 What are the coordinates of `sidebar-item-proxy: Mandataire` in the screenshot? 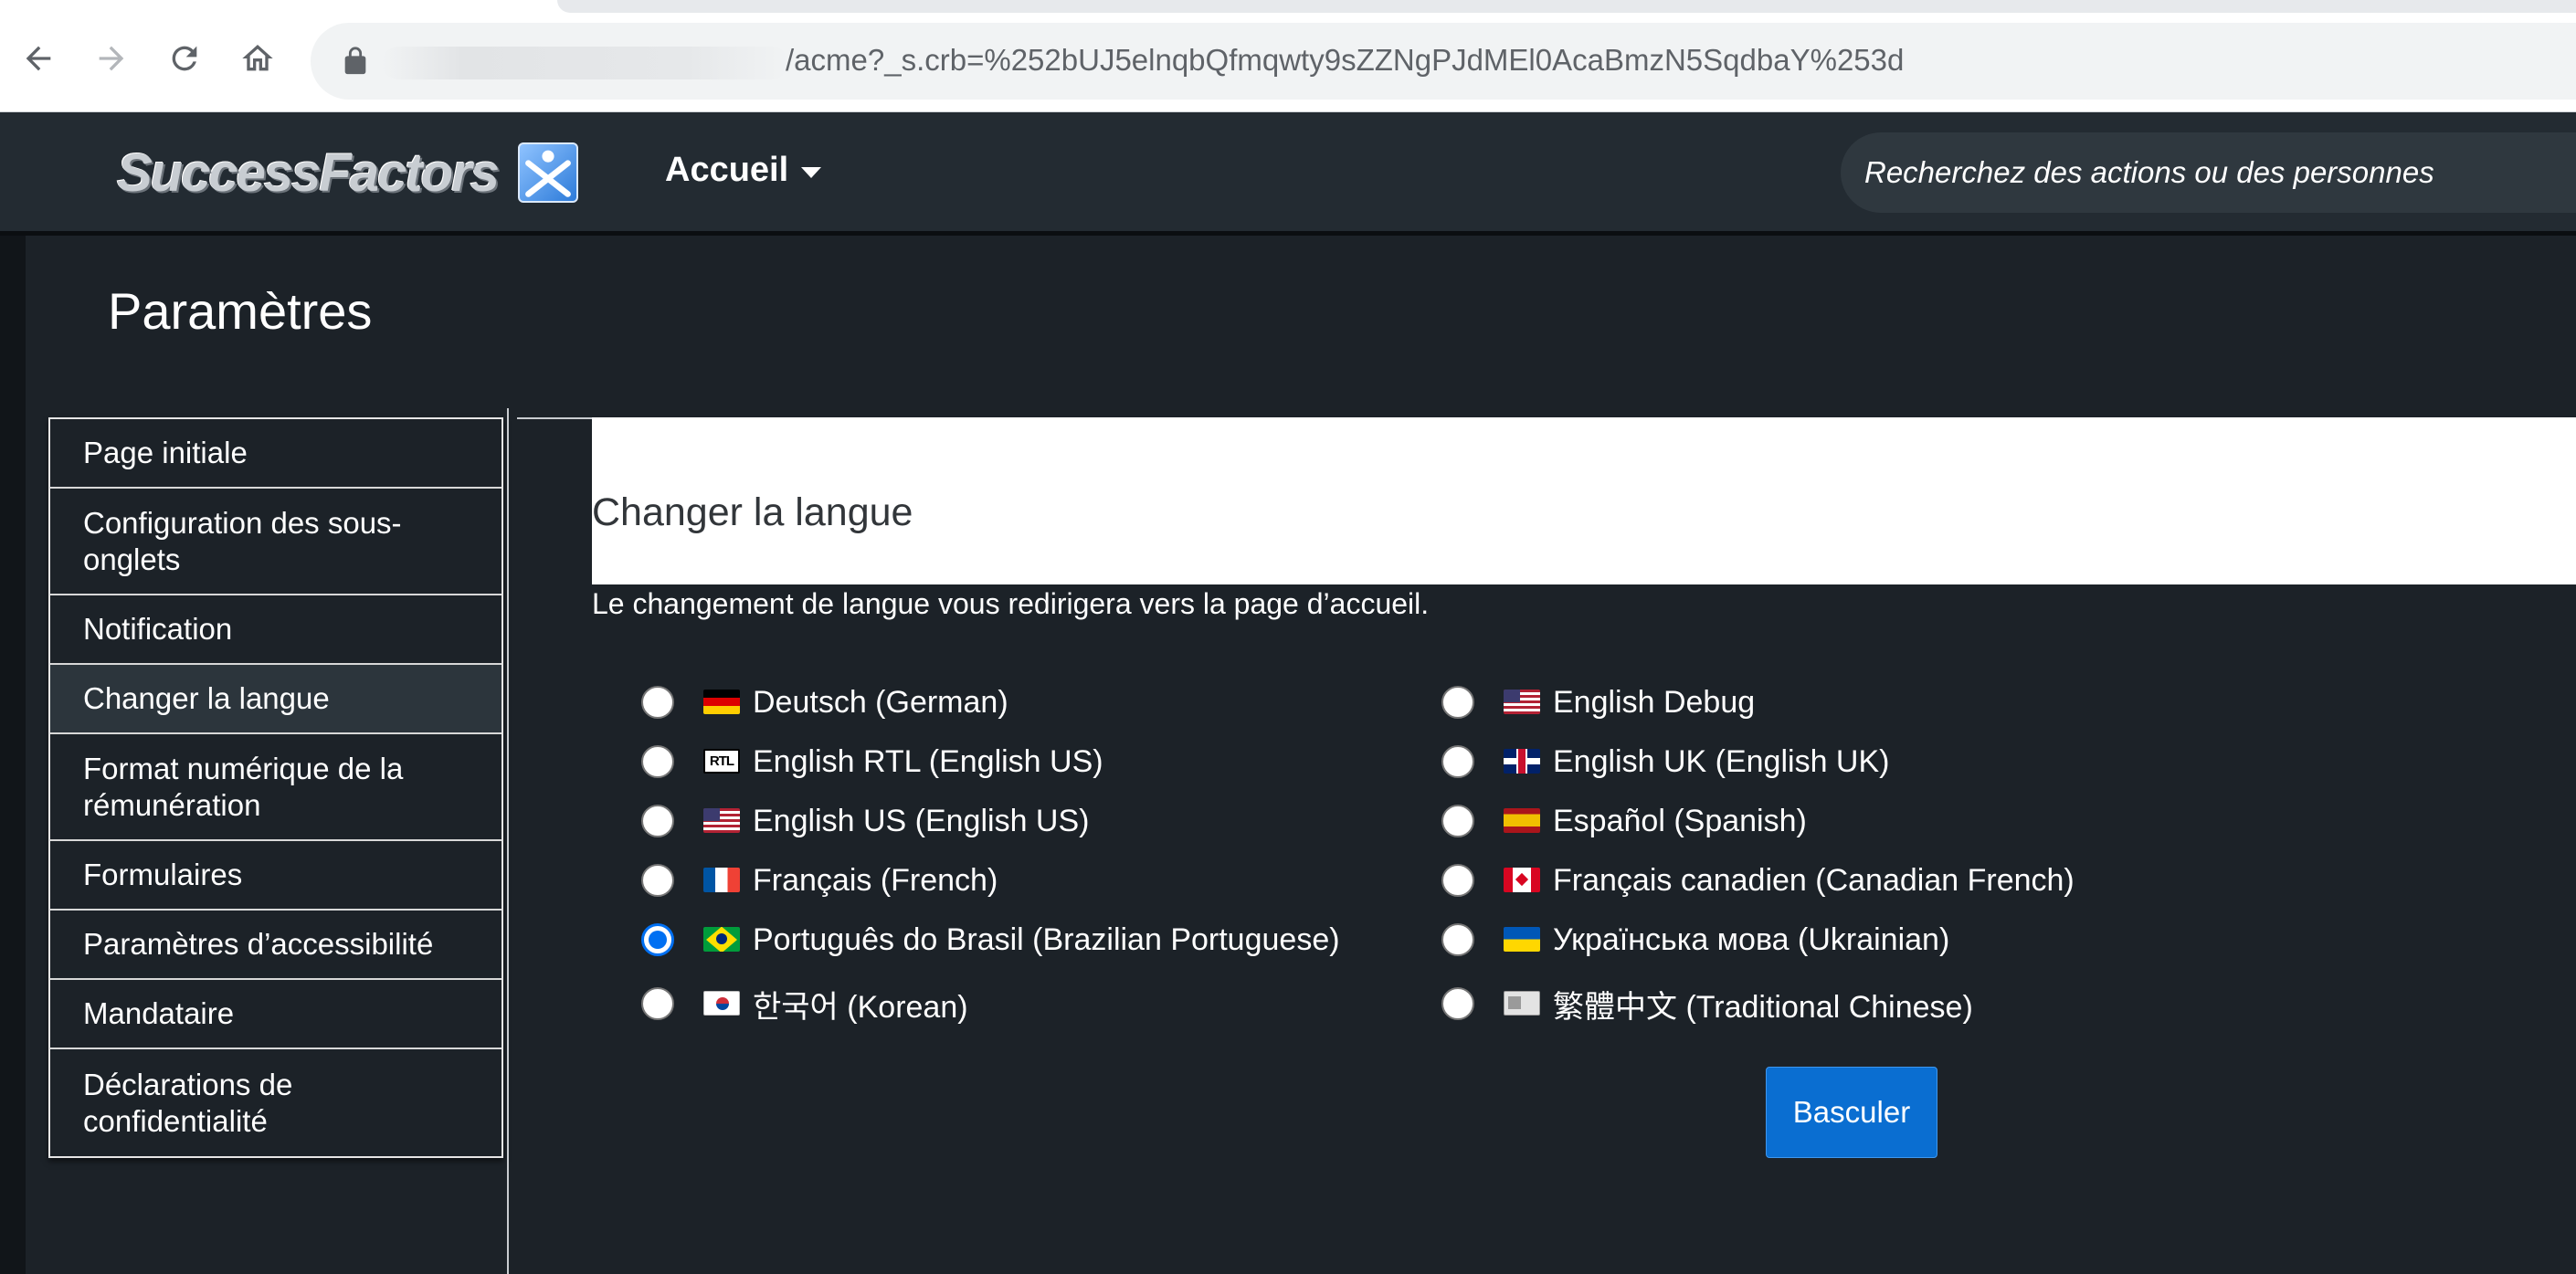 It's located at (275, 1015).